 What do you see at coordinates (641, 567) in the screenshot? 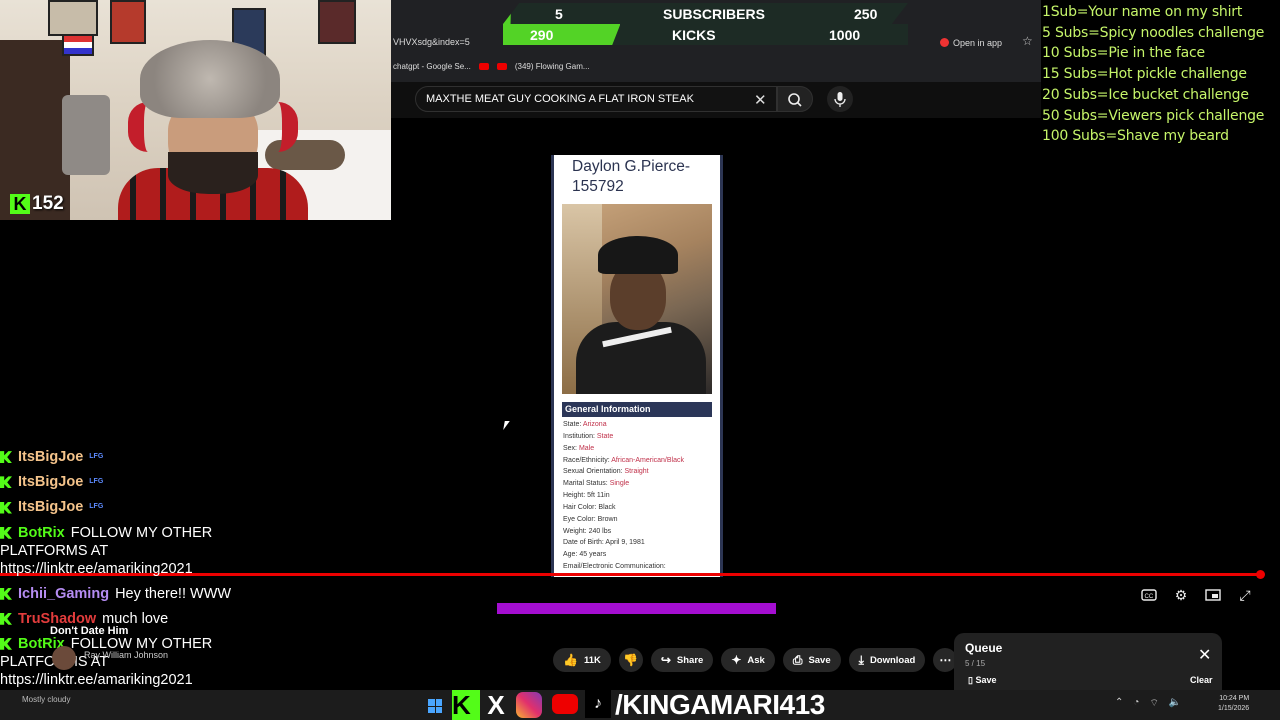
I see `info-row: Email/Electronic Communication:` at bounding box center [641, 567].